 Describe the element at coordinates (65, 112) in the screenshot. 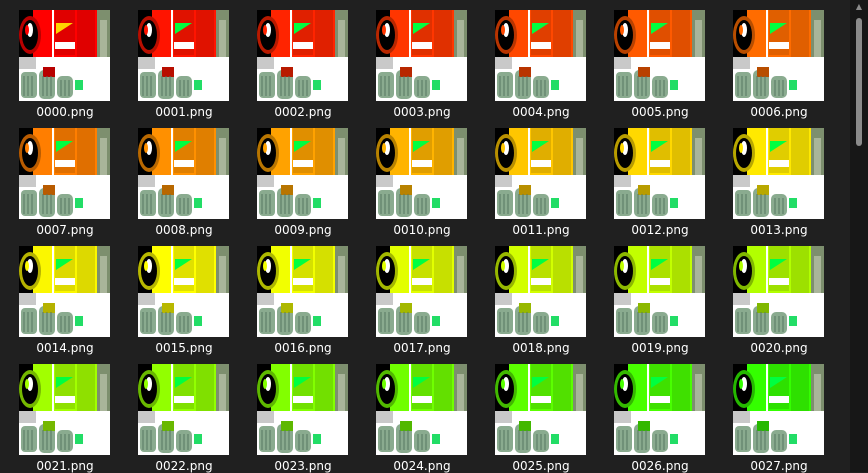

I see `file-name-label: 0000.png` at that location.